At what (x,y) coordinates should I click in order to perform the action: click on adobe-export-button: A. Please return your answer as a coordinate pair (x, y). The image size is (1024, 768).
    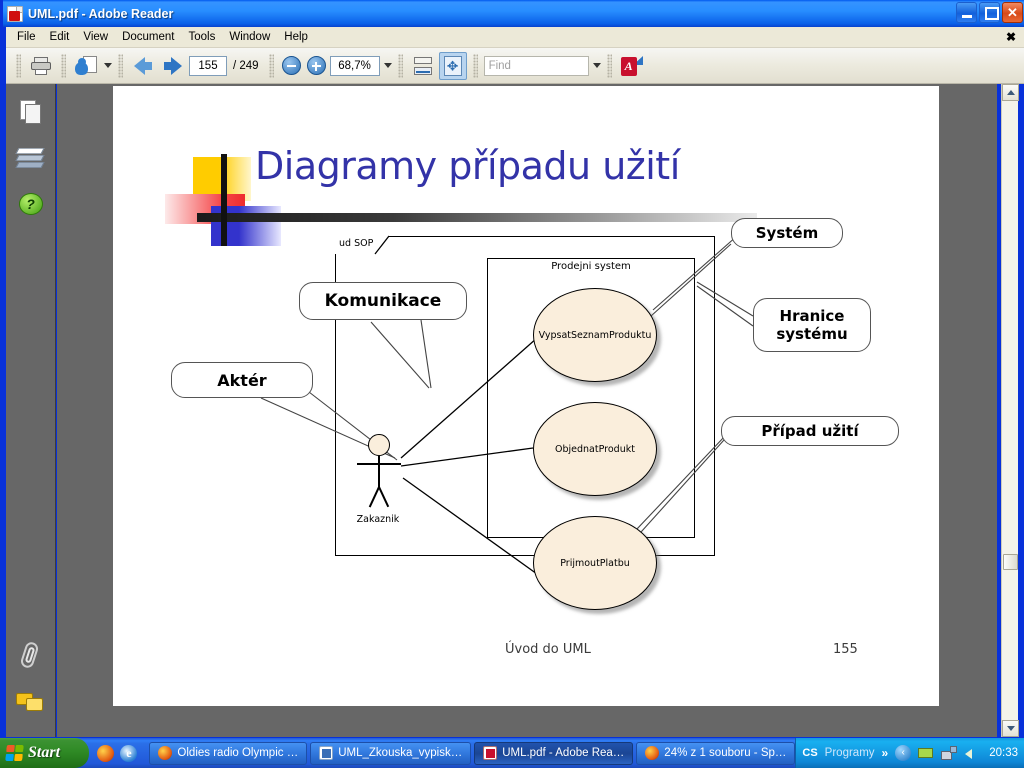
    Looking at the image, I should click on (632, 66).